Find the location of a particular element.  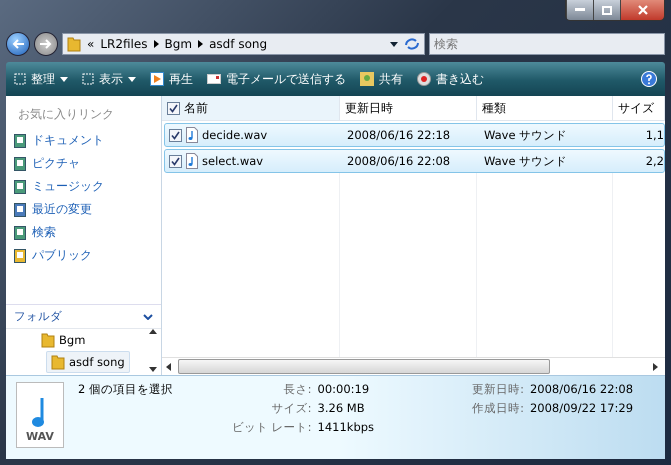

property-value: 1411kbps is located at coordinates (346, 427).